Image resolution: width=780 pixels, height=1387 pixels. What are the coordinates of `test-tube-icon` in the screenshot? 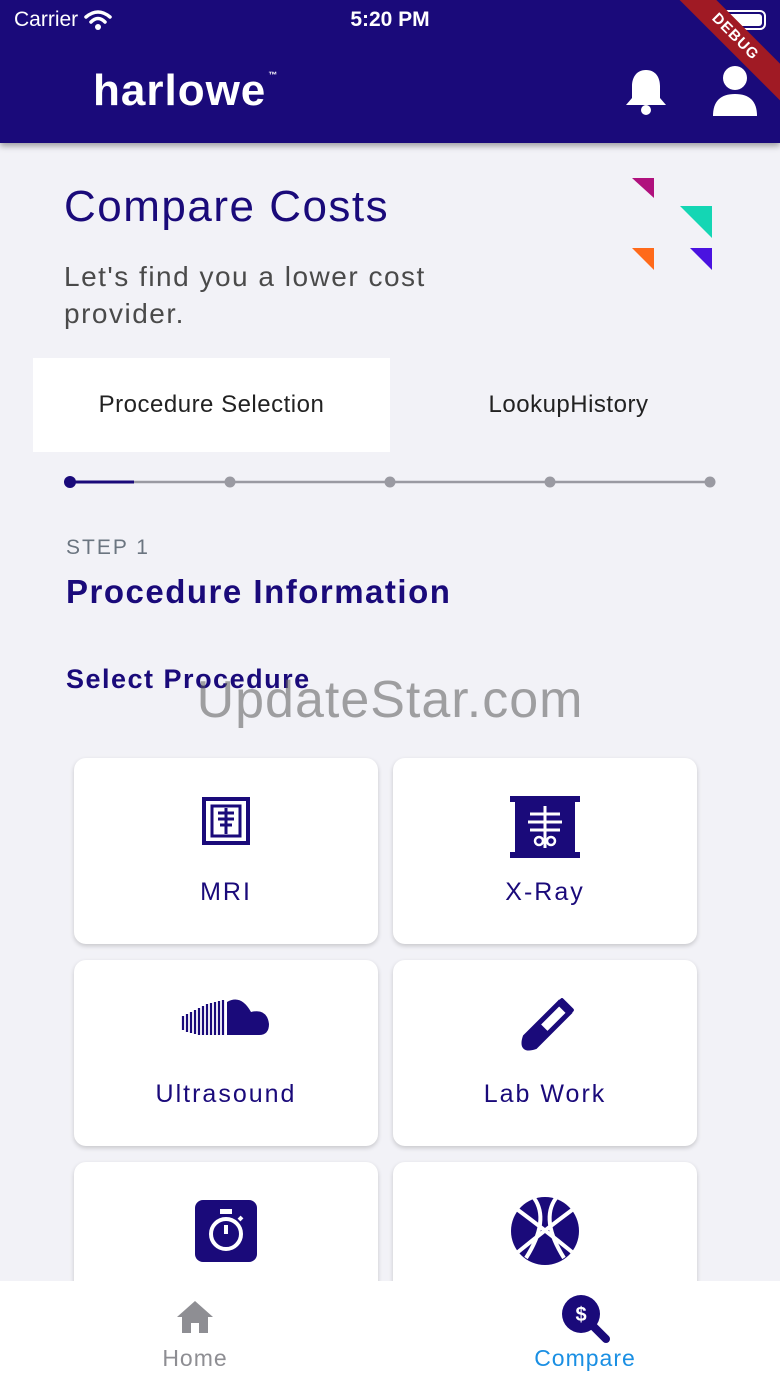 It's located at (547, 1024).